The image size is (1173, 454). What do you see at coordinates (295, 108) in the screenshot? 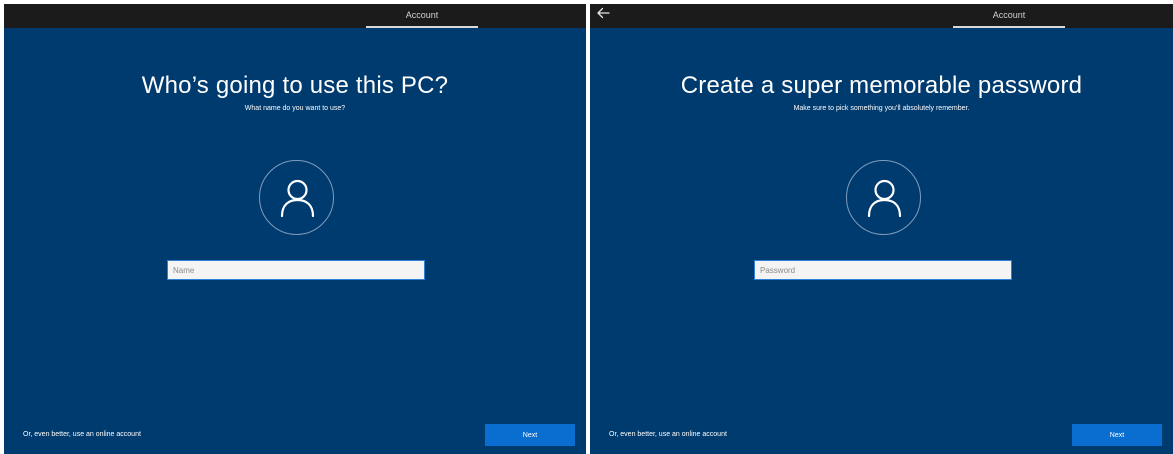
I see `page-subtitle: What name do you want to use?` at bounding box center [295, 108].